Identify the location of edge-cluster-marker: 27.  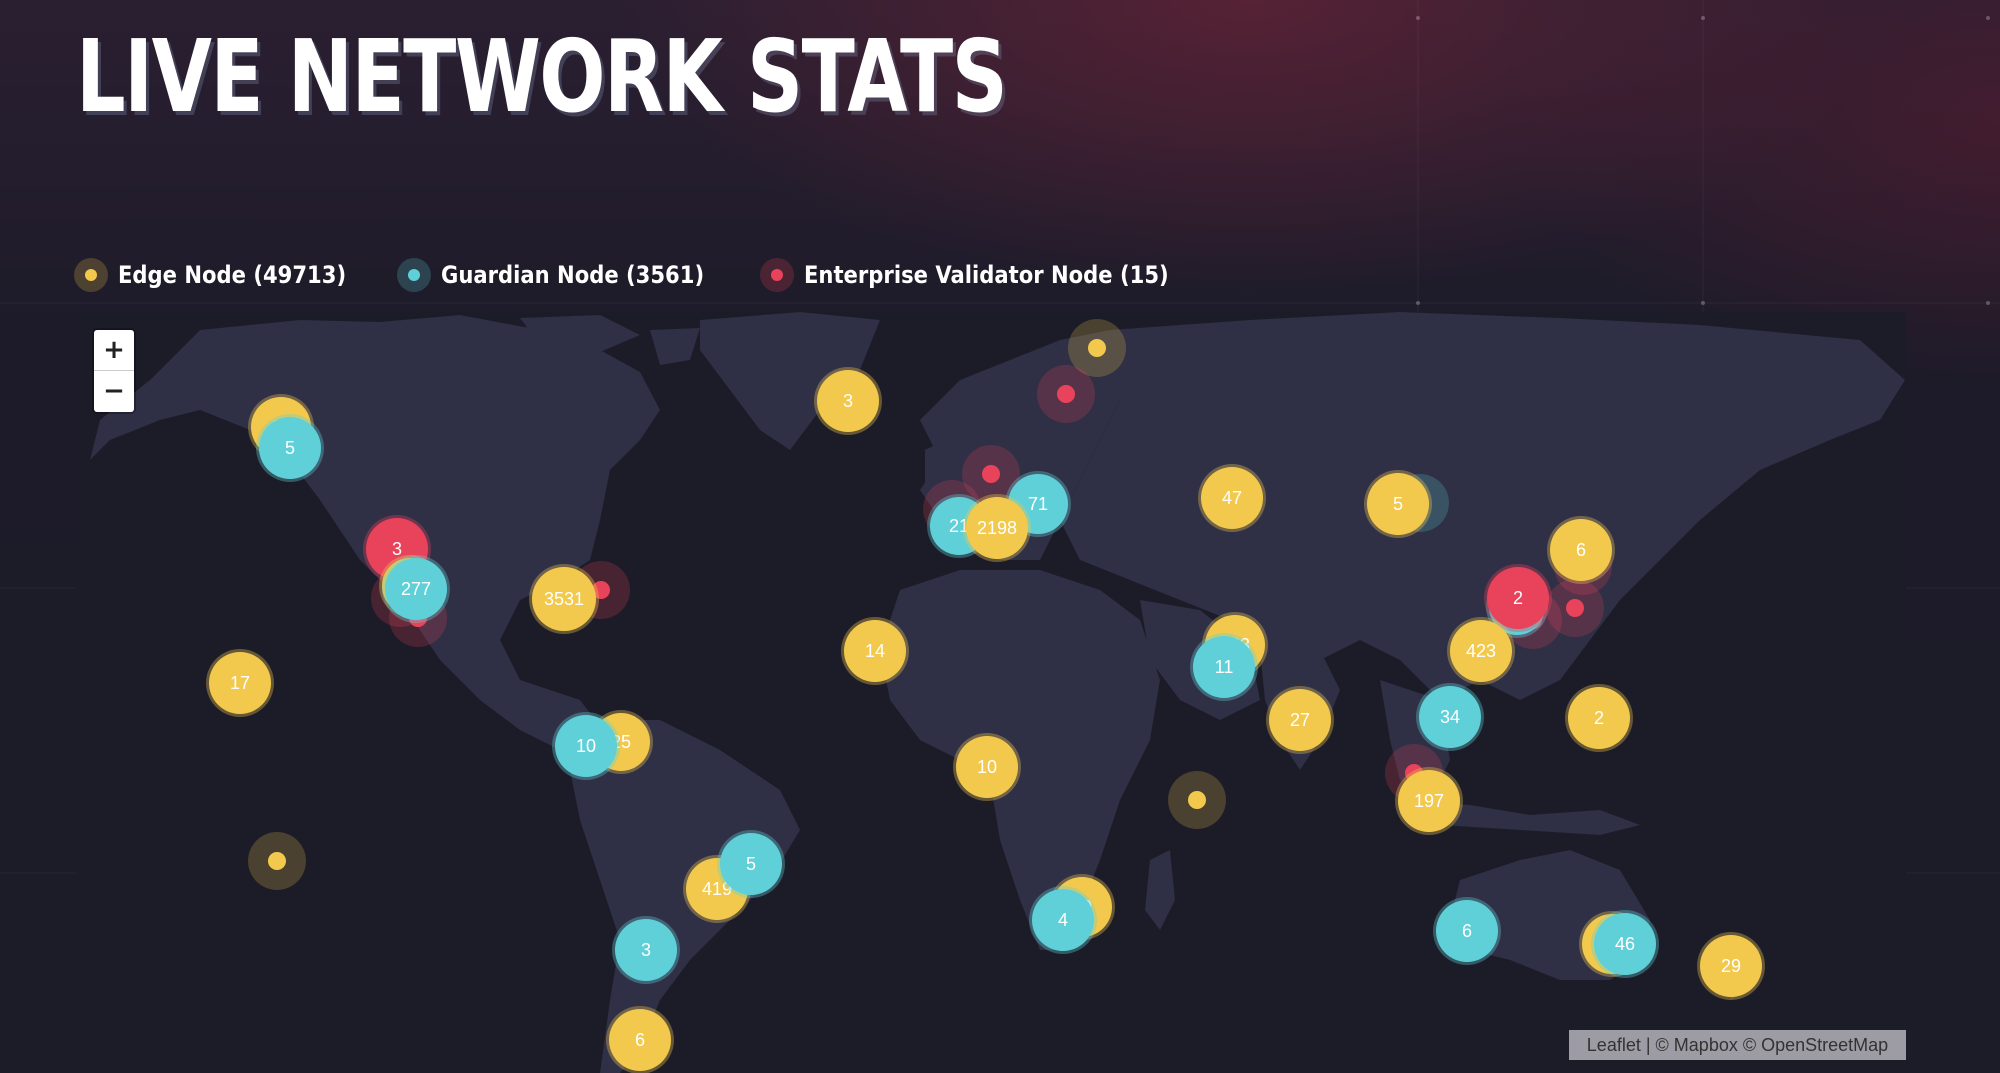
(1300, 720).